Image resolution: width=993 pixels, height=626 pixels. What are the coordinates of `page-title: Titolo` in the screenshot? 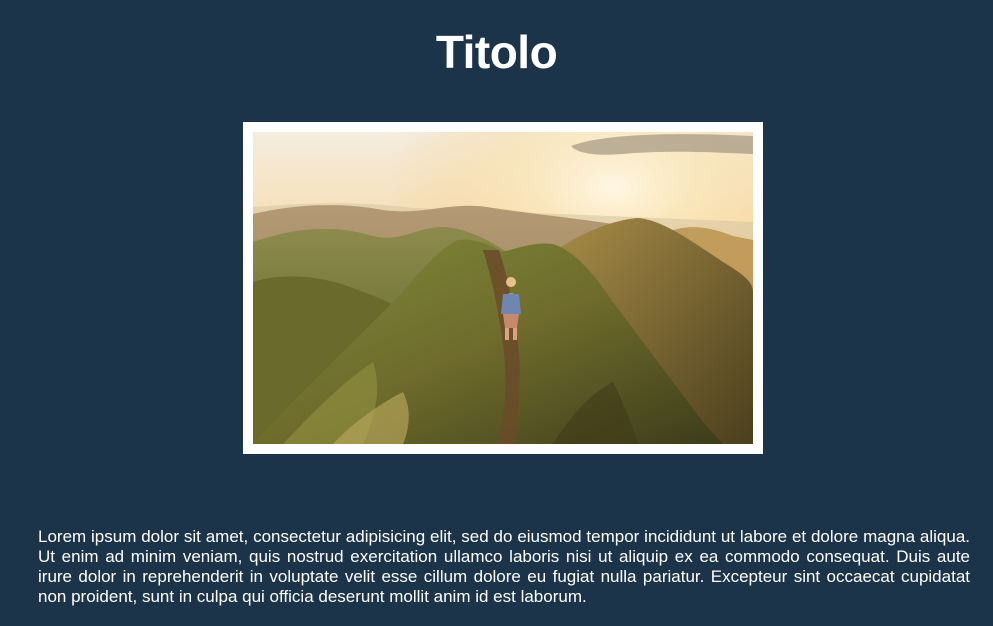 It's located at (496, 52).